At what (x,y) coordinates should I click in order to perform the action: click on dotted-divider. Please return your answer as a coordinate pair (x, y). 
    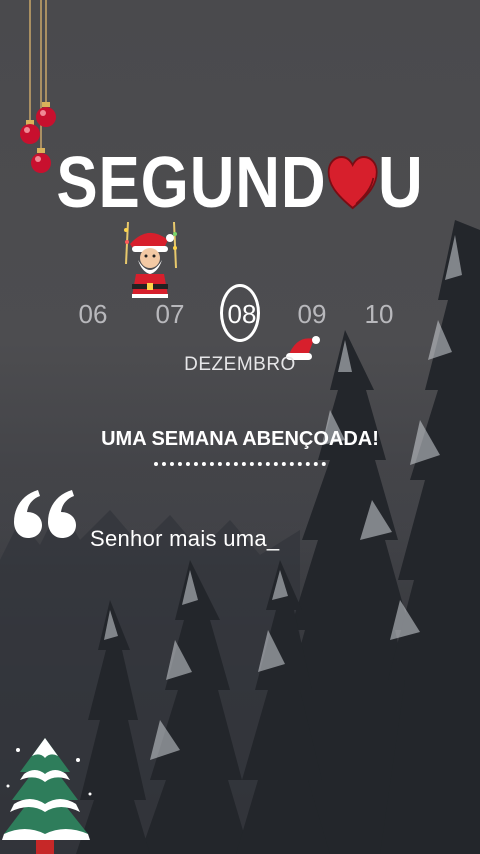
    Looking at the image, I should click on (240, 464).